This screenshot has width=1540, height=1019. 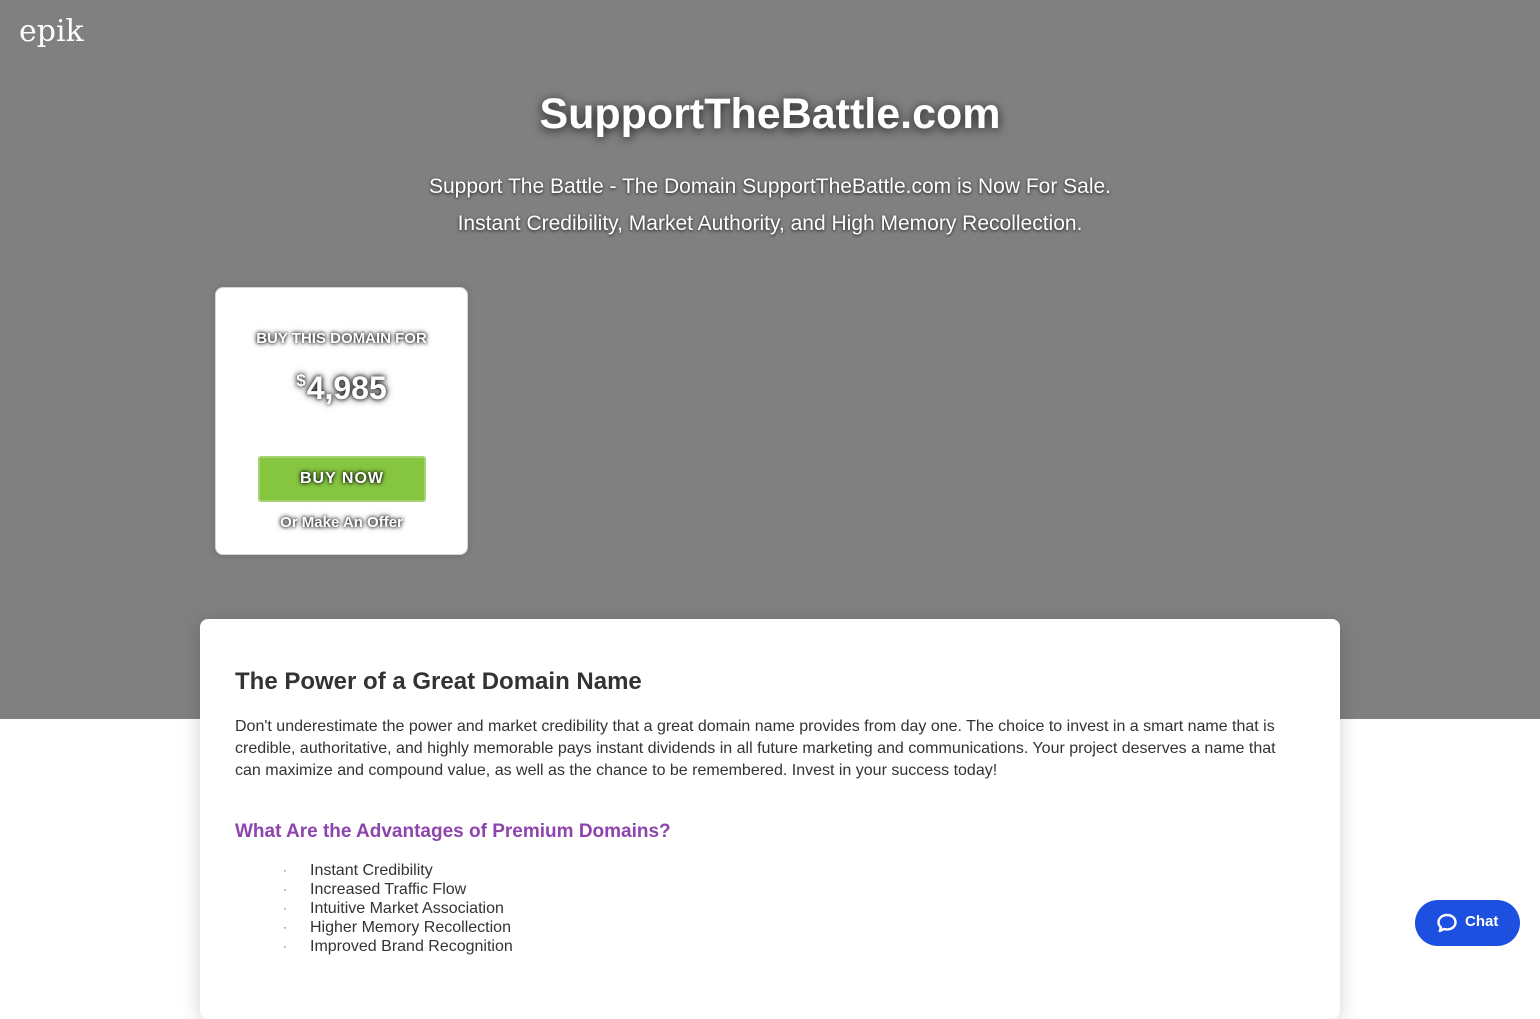 I want to click on currency-symbol: $, so click(x=301, y=380).